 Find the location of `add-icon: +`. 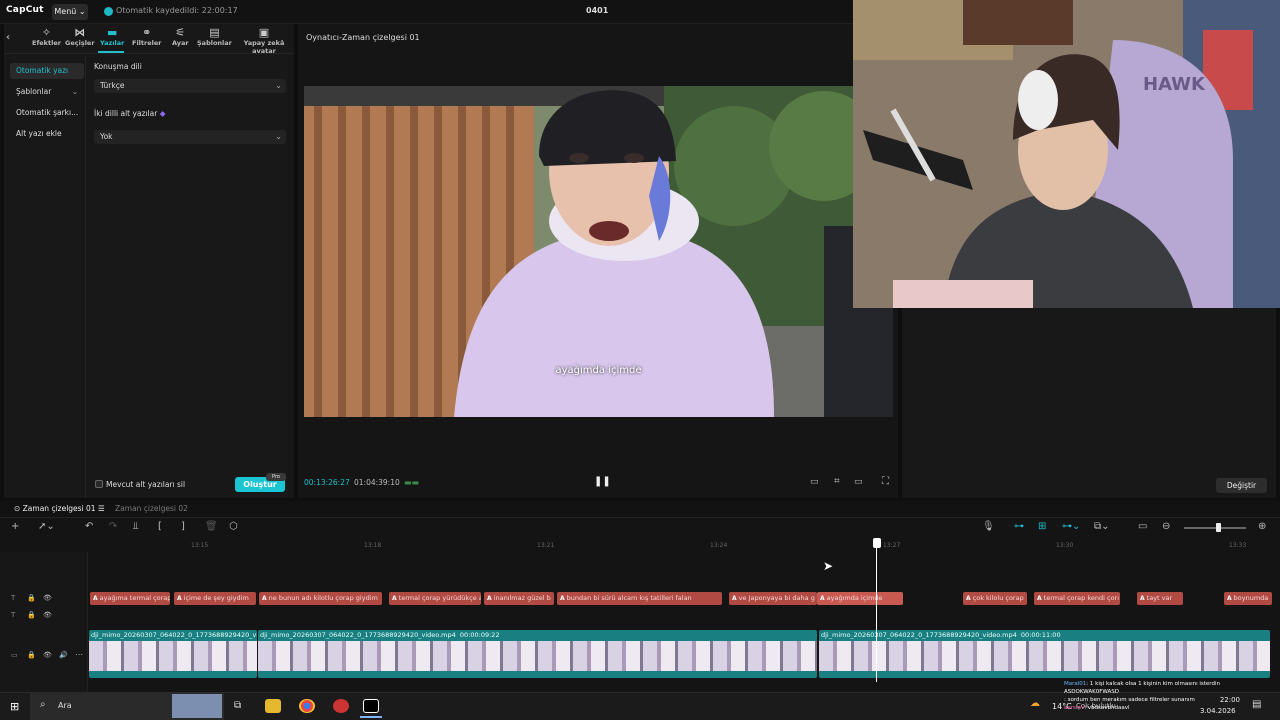

add-icon: + is located at coordinates (15, 526).